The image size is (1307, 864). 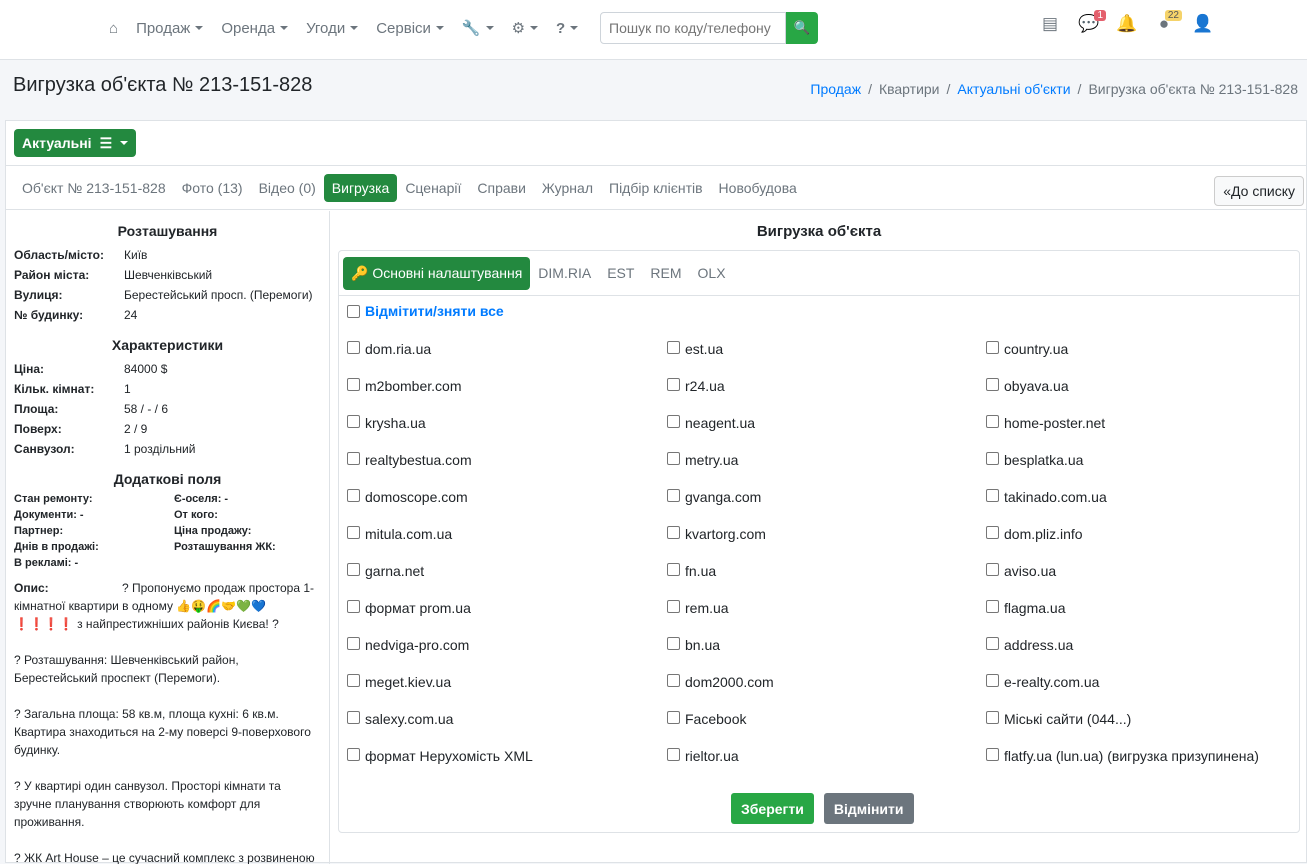 I want to click on tab-2: Відео (0), so click(x=287, y=188).